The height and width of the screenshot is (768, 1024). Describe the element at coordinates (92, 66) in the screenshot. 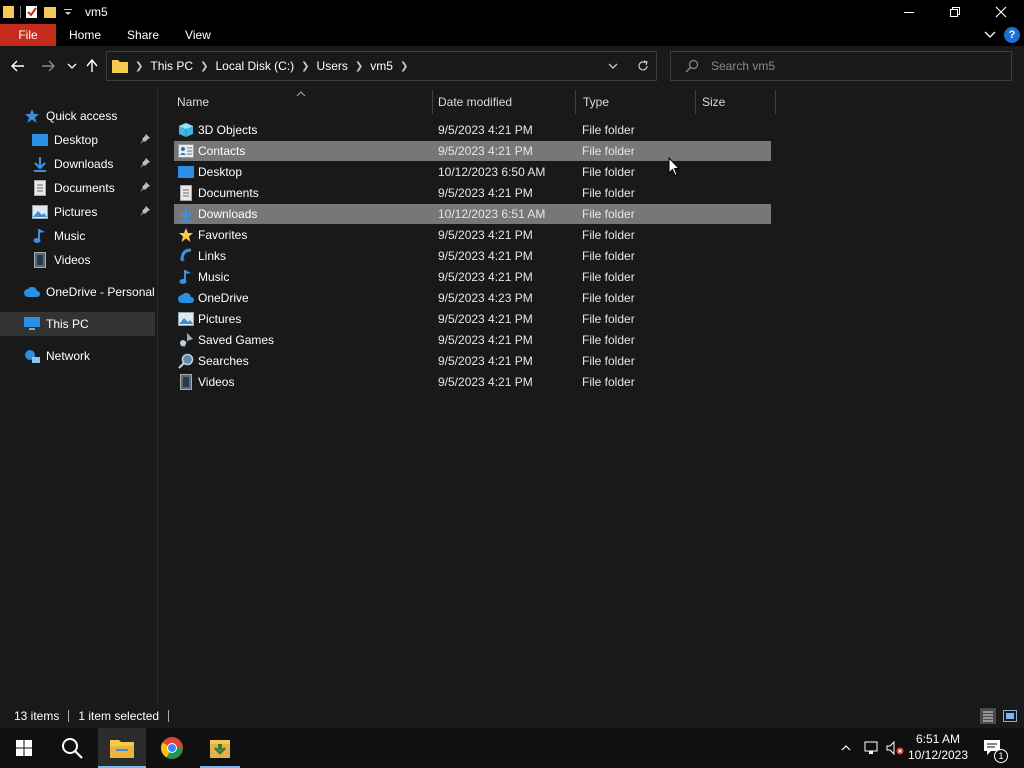

I see `up-button` at that location.